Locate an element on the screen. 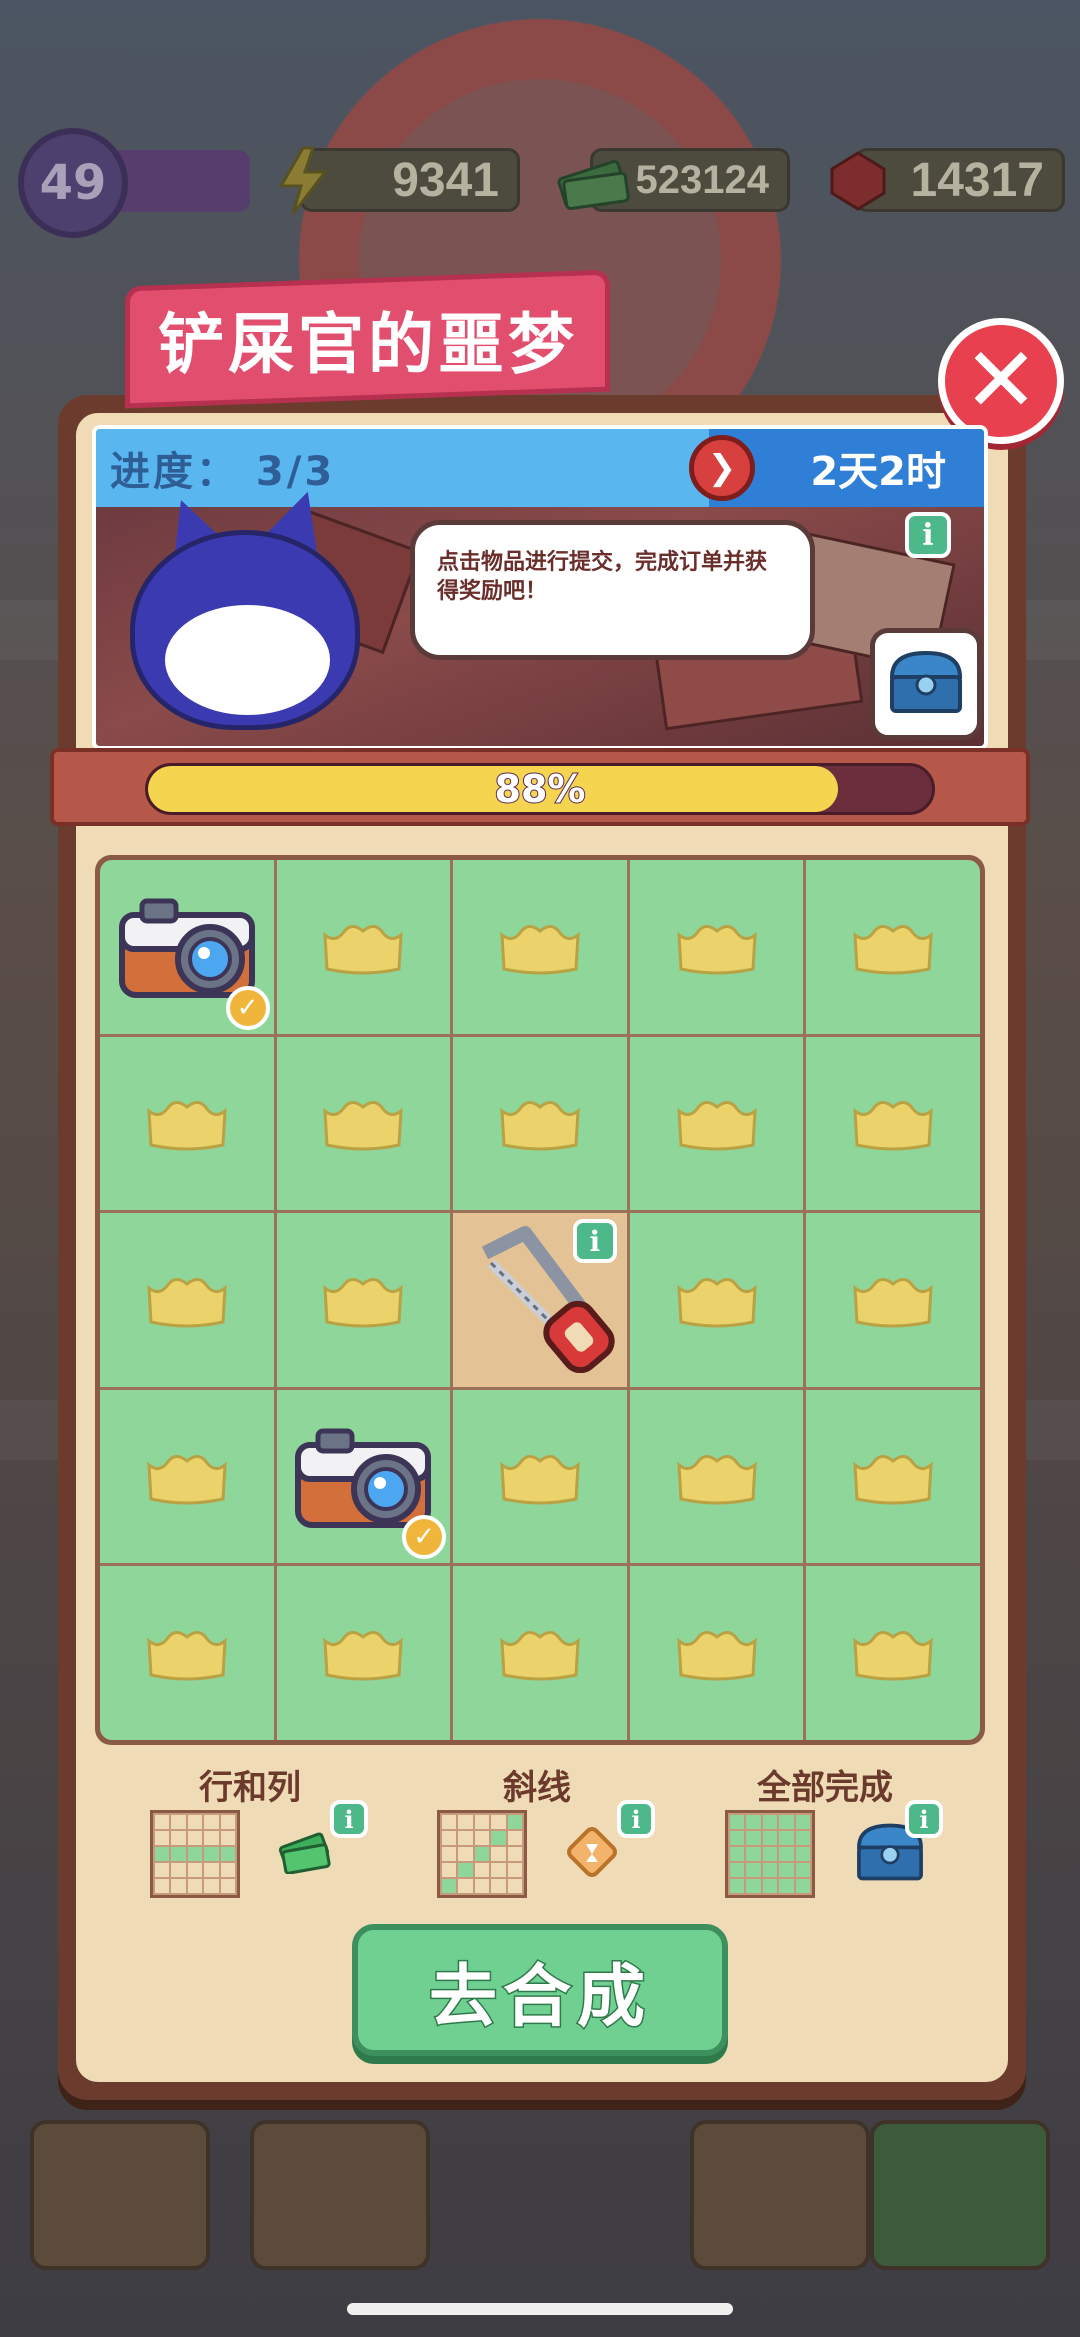 This screenshot has height=2337, width=1080. bottom-nav is located at coordinates (540, 2195).